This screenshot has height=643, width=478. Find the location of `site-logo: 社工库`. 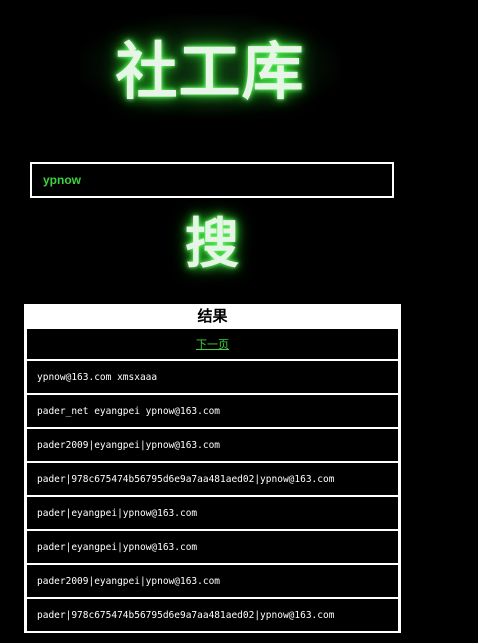

site-logo: 社工库 is located at coordinates (210, 71).